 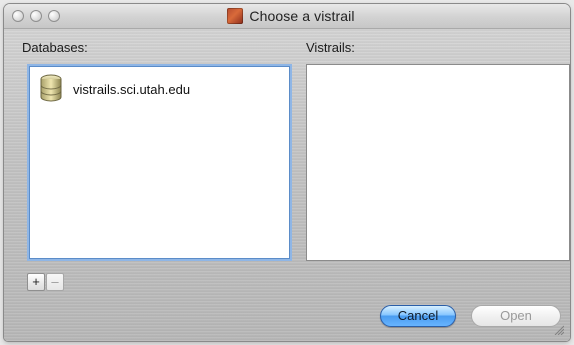 I want to click on vistrails-label: Vistrails:, so click(x=330, y=47).